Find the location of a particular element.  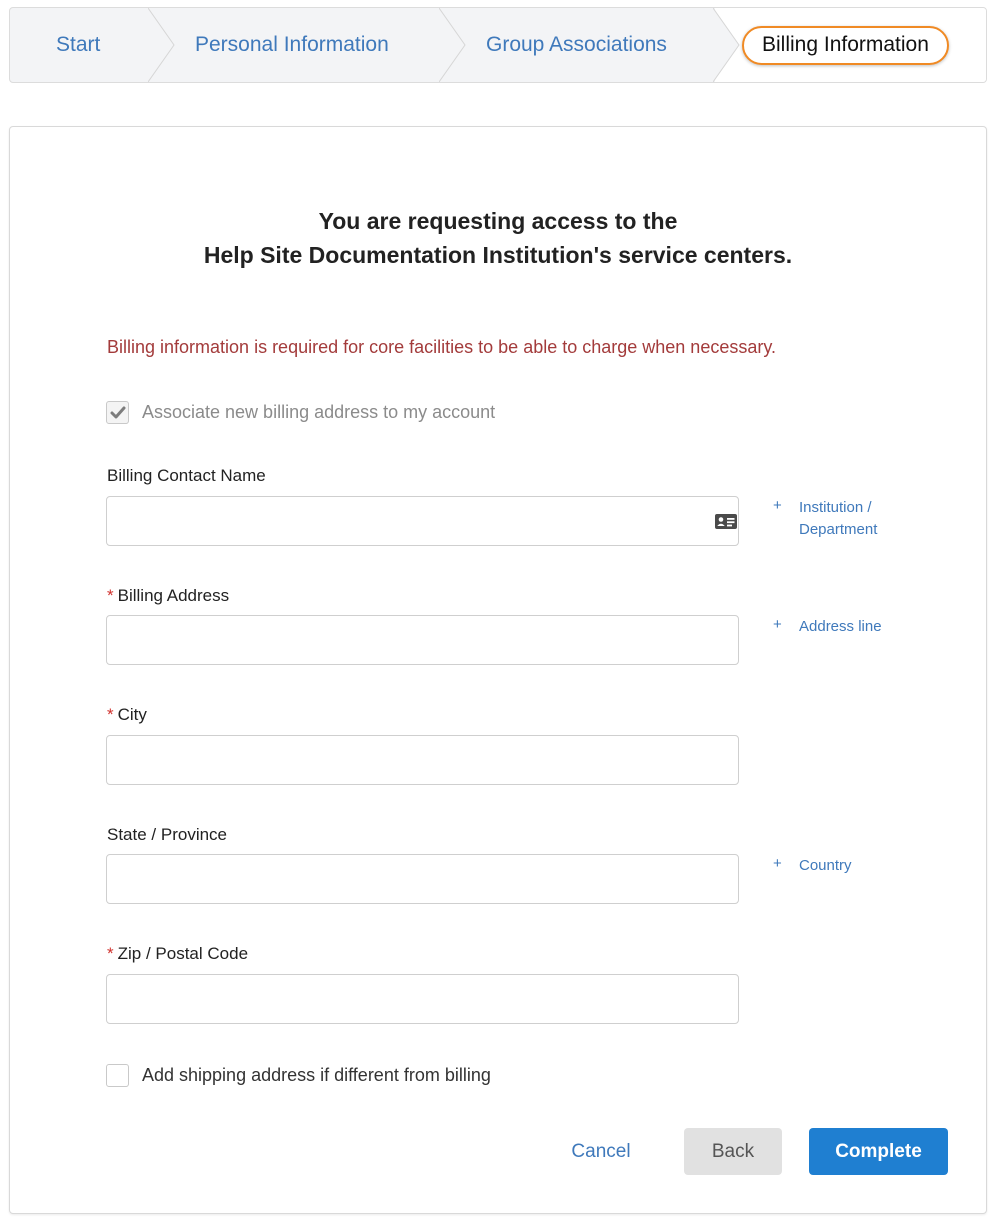

step-start-label: Start is located at coordinates (78, 44).